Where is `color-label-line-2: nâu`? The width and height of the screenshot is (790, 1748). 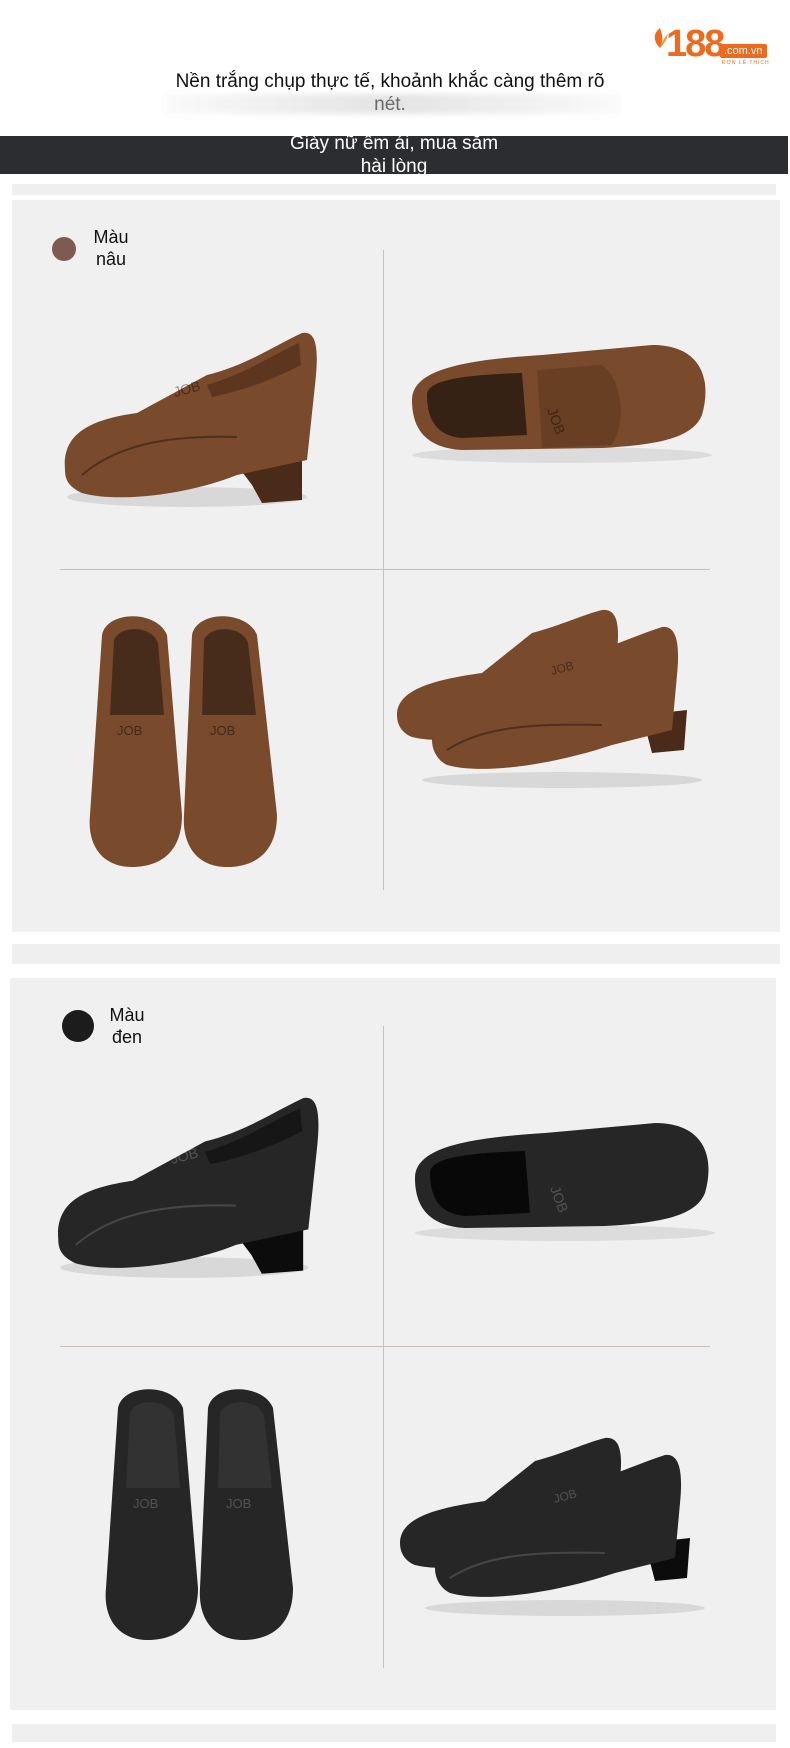 color-label-line-2: nâu is located at coordinates (111, 259).